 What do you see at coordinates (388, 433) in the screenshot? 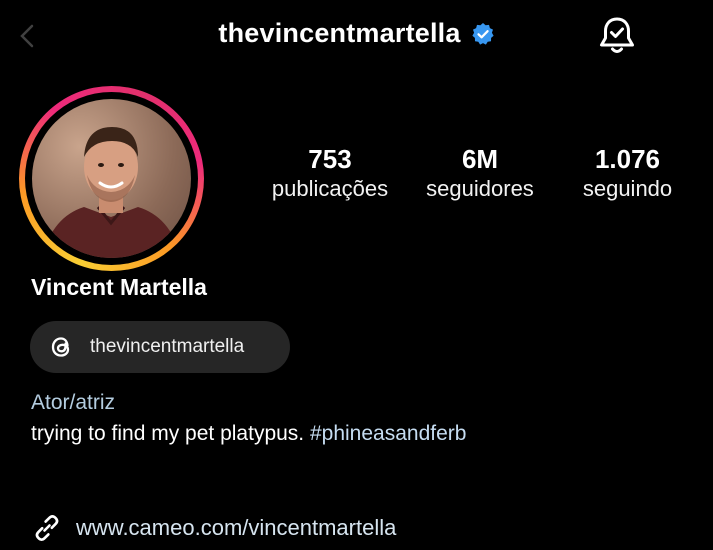
I see `bio-hashtag-link: #phineasandferb` at bounding box center [388, 433].